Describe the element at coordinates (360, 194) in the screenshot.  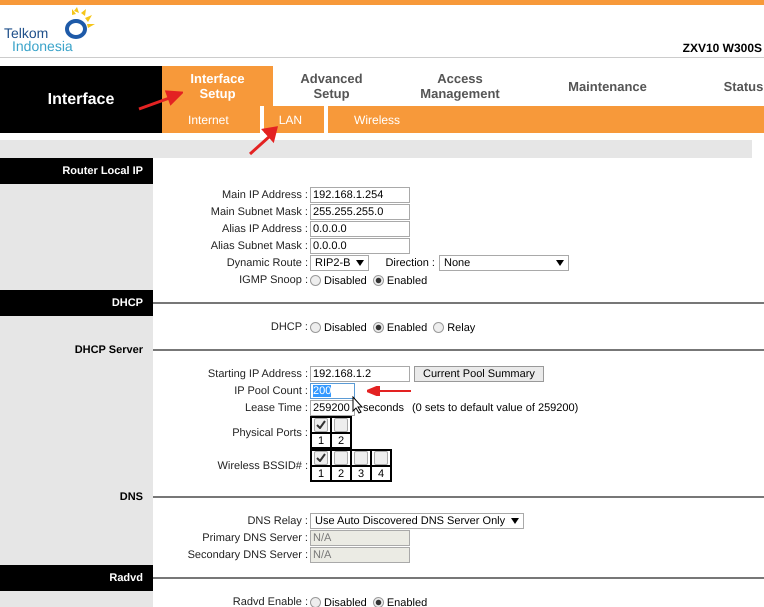
I see `text-field: 192.168.1.254` at that location.